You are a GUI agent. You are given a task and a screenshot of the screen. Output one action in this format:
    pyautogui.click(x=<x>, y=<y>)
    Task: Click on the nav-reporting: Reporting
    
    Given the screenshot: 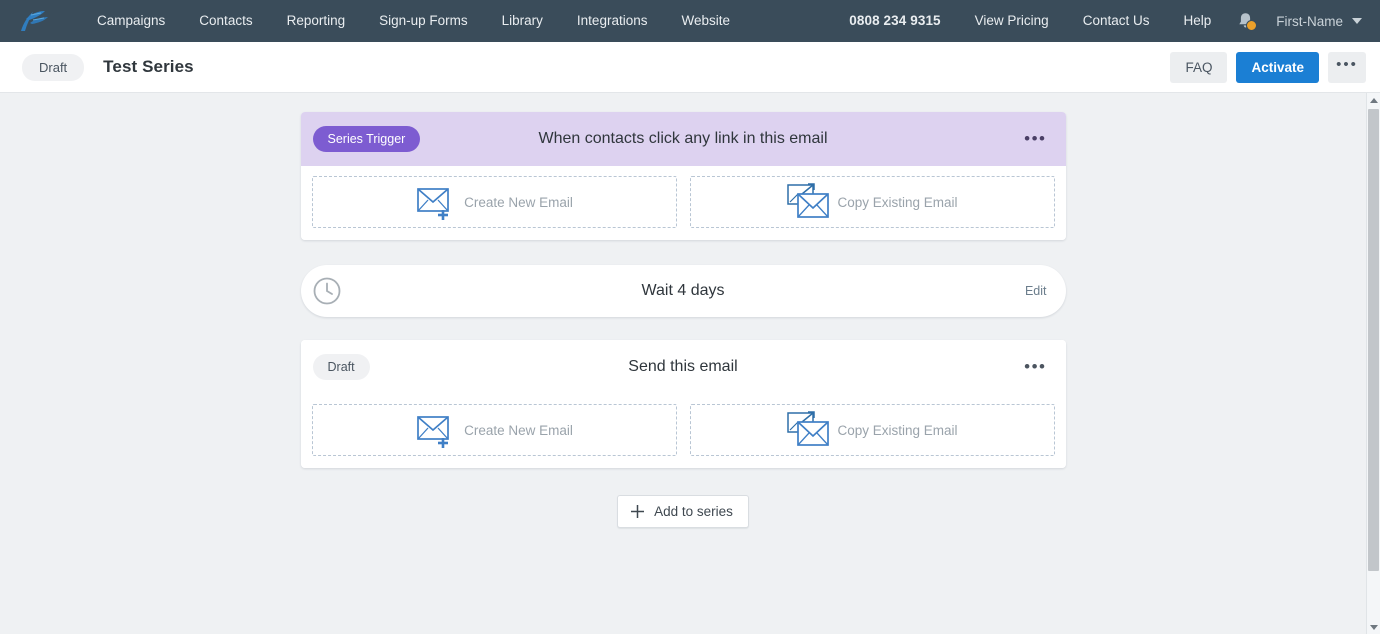 What is the action you would take?
    pyautogui.click(x=316, y=21)
    